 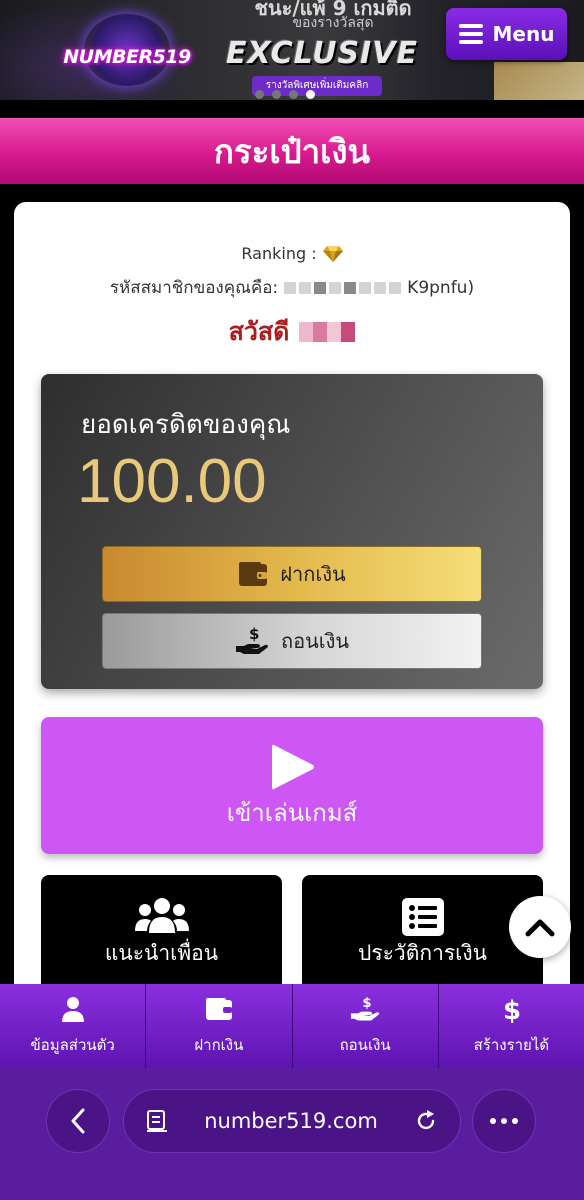 What do you see at coordinates (194, 288) in the screenshot?
I see `member-id-label: รหัสสมาชิกของคุณคือ:` at bounding box center [194, 288].